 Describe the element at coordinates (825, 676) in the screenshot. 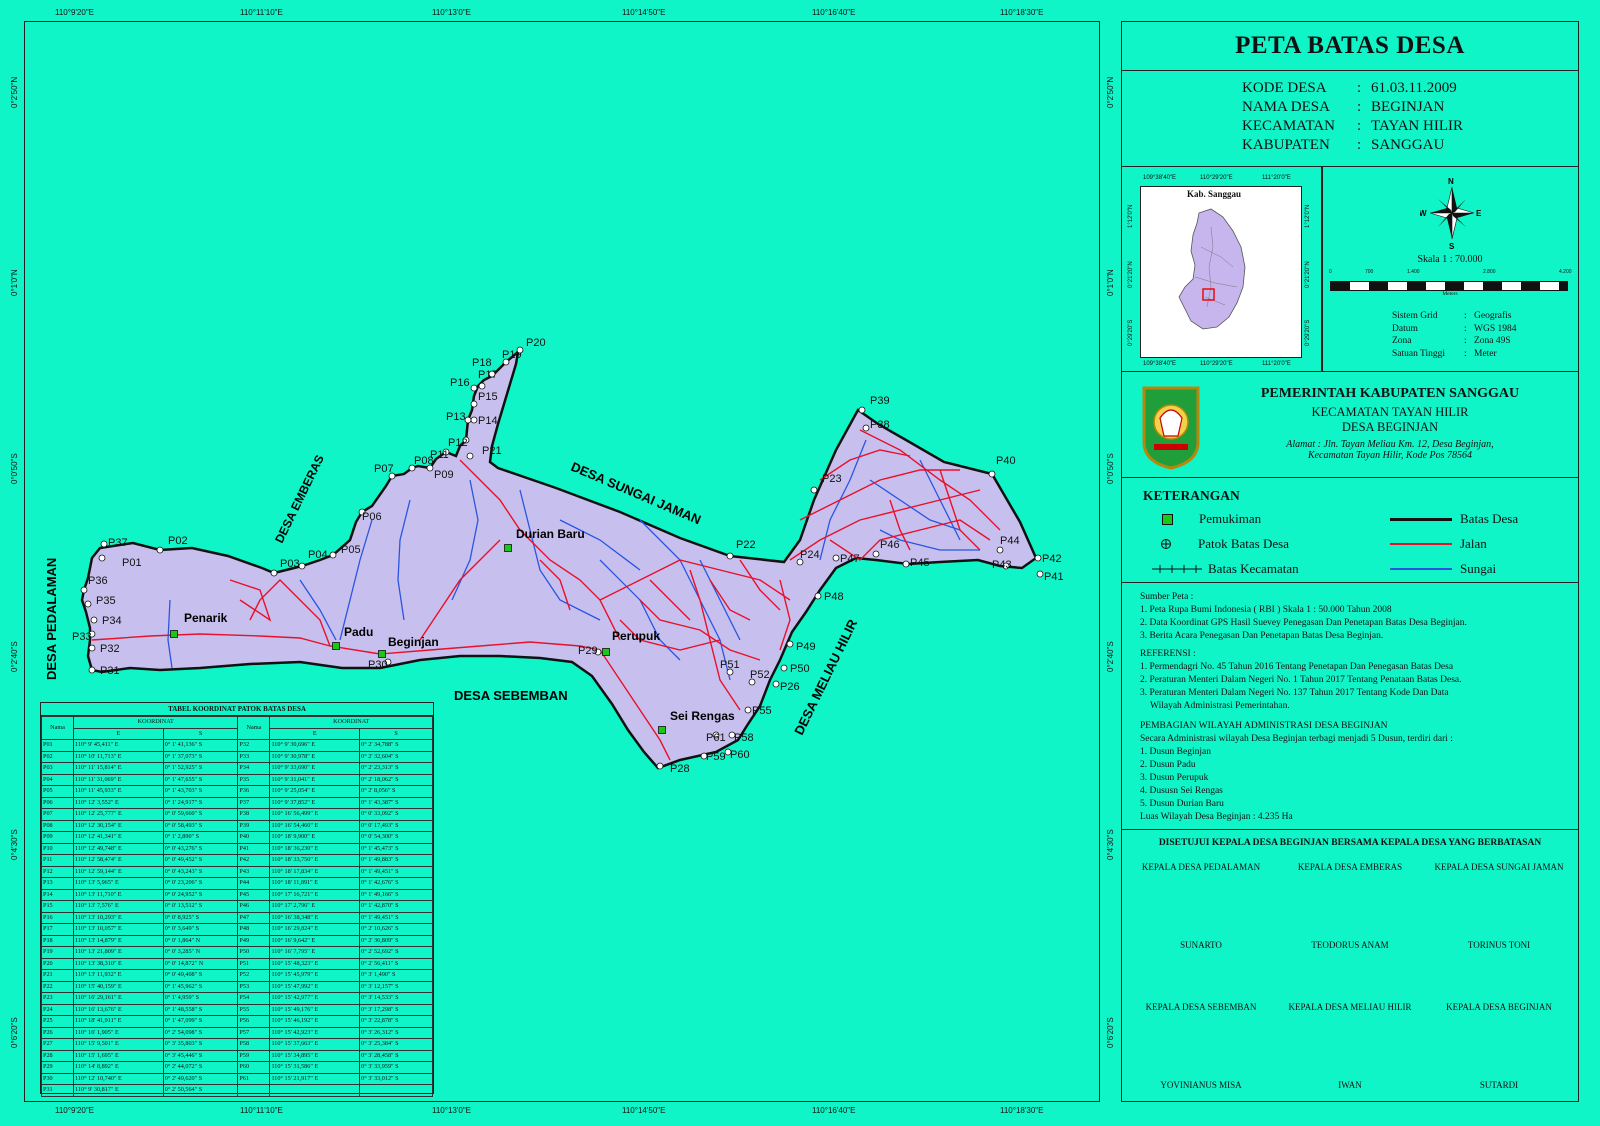

I see `region-label-meliau-hilir: DESA MELIAU HILIR` at that location.